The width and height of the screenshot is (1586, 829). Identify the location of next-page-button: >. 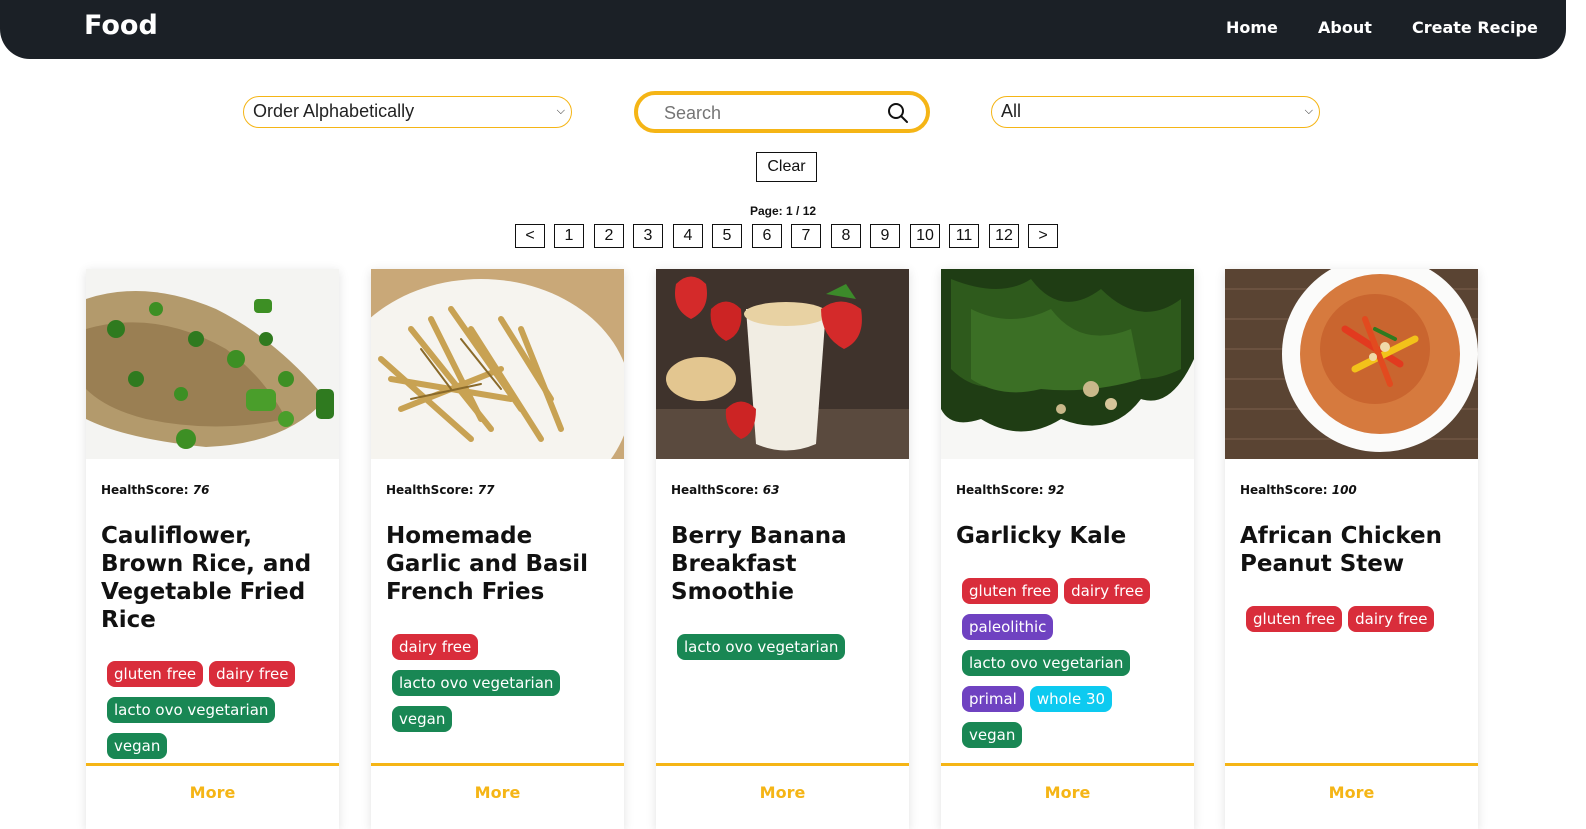
(1043, 236).